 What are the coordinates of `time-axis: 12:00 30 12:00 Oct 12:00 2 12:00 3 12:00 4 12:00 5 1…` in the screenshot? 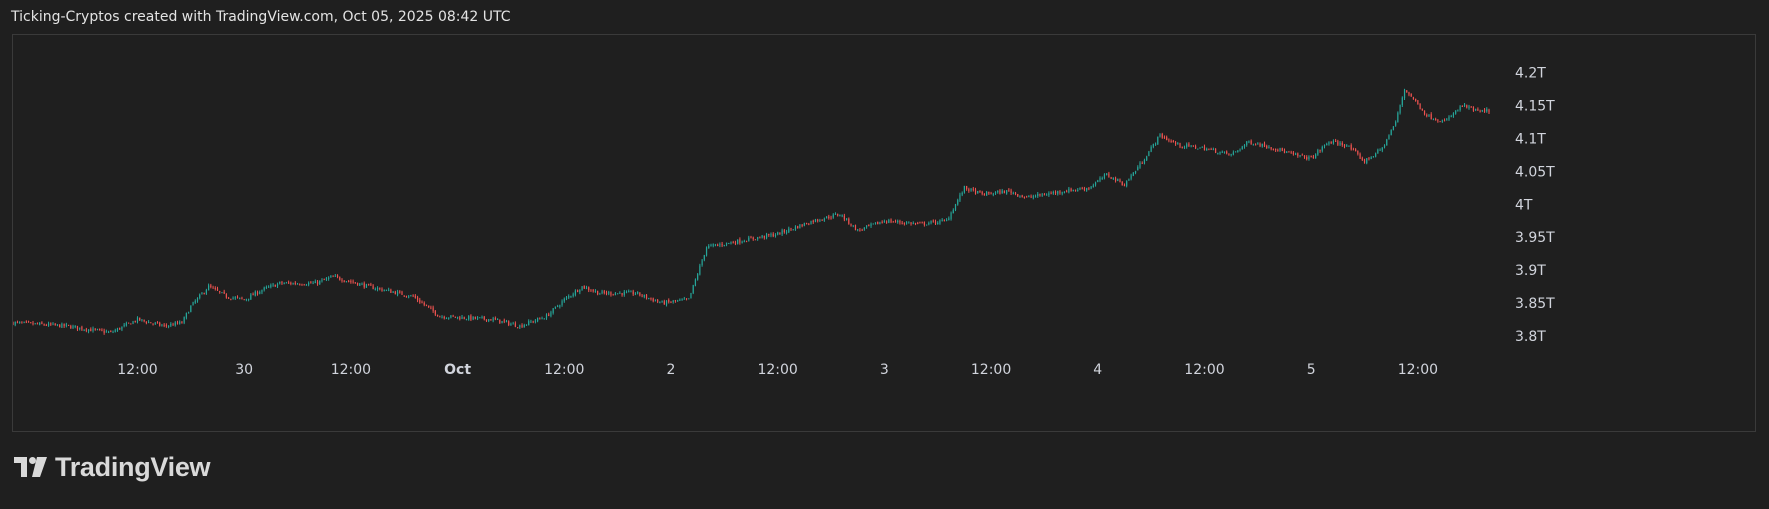 It's located at (777, 370).